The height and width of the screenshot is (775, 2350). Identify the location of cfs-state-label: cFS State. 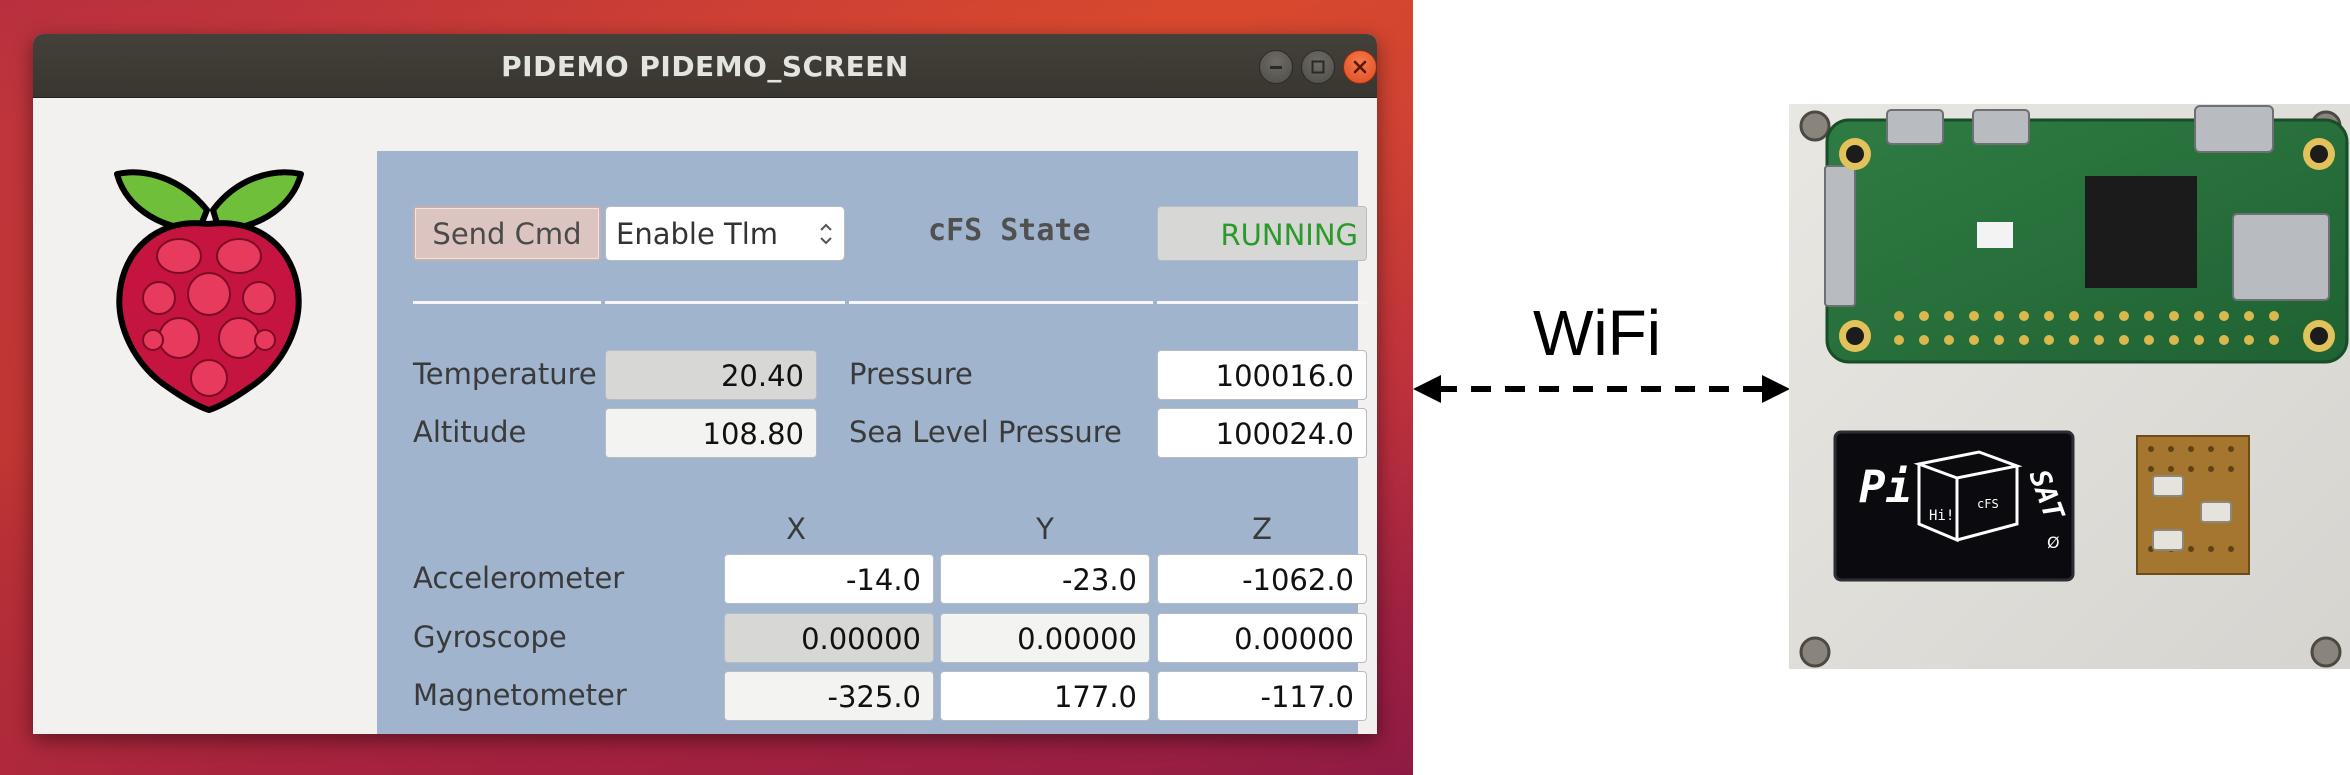
(1009, 230).